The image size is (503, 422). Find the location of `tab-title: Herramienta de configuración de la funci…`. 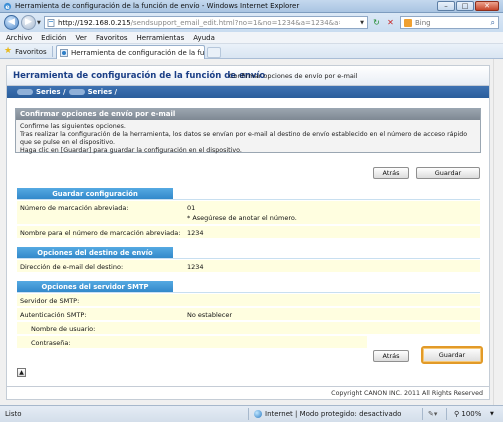

tab-title: Herramienta de configuración de la funci… is located at coordinates (138, 52).